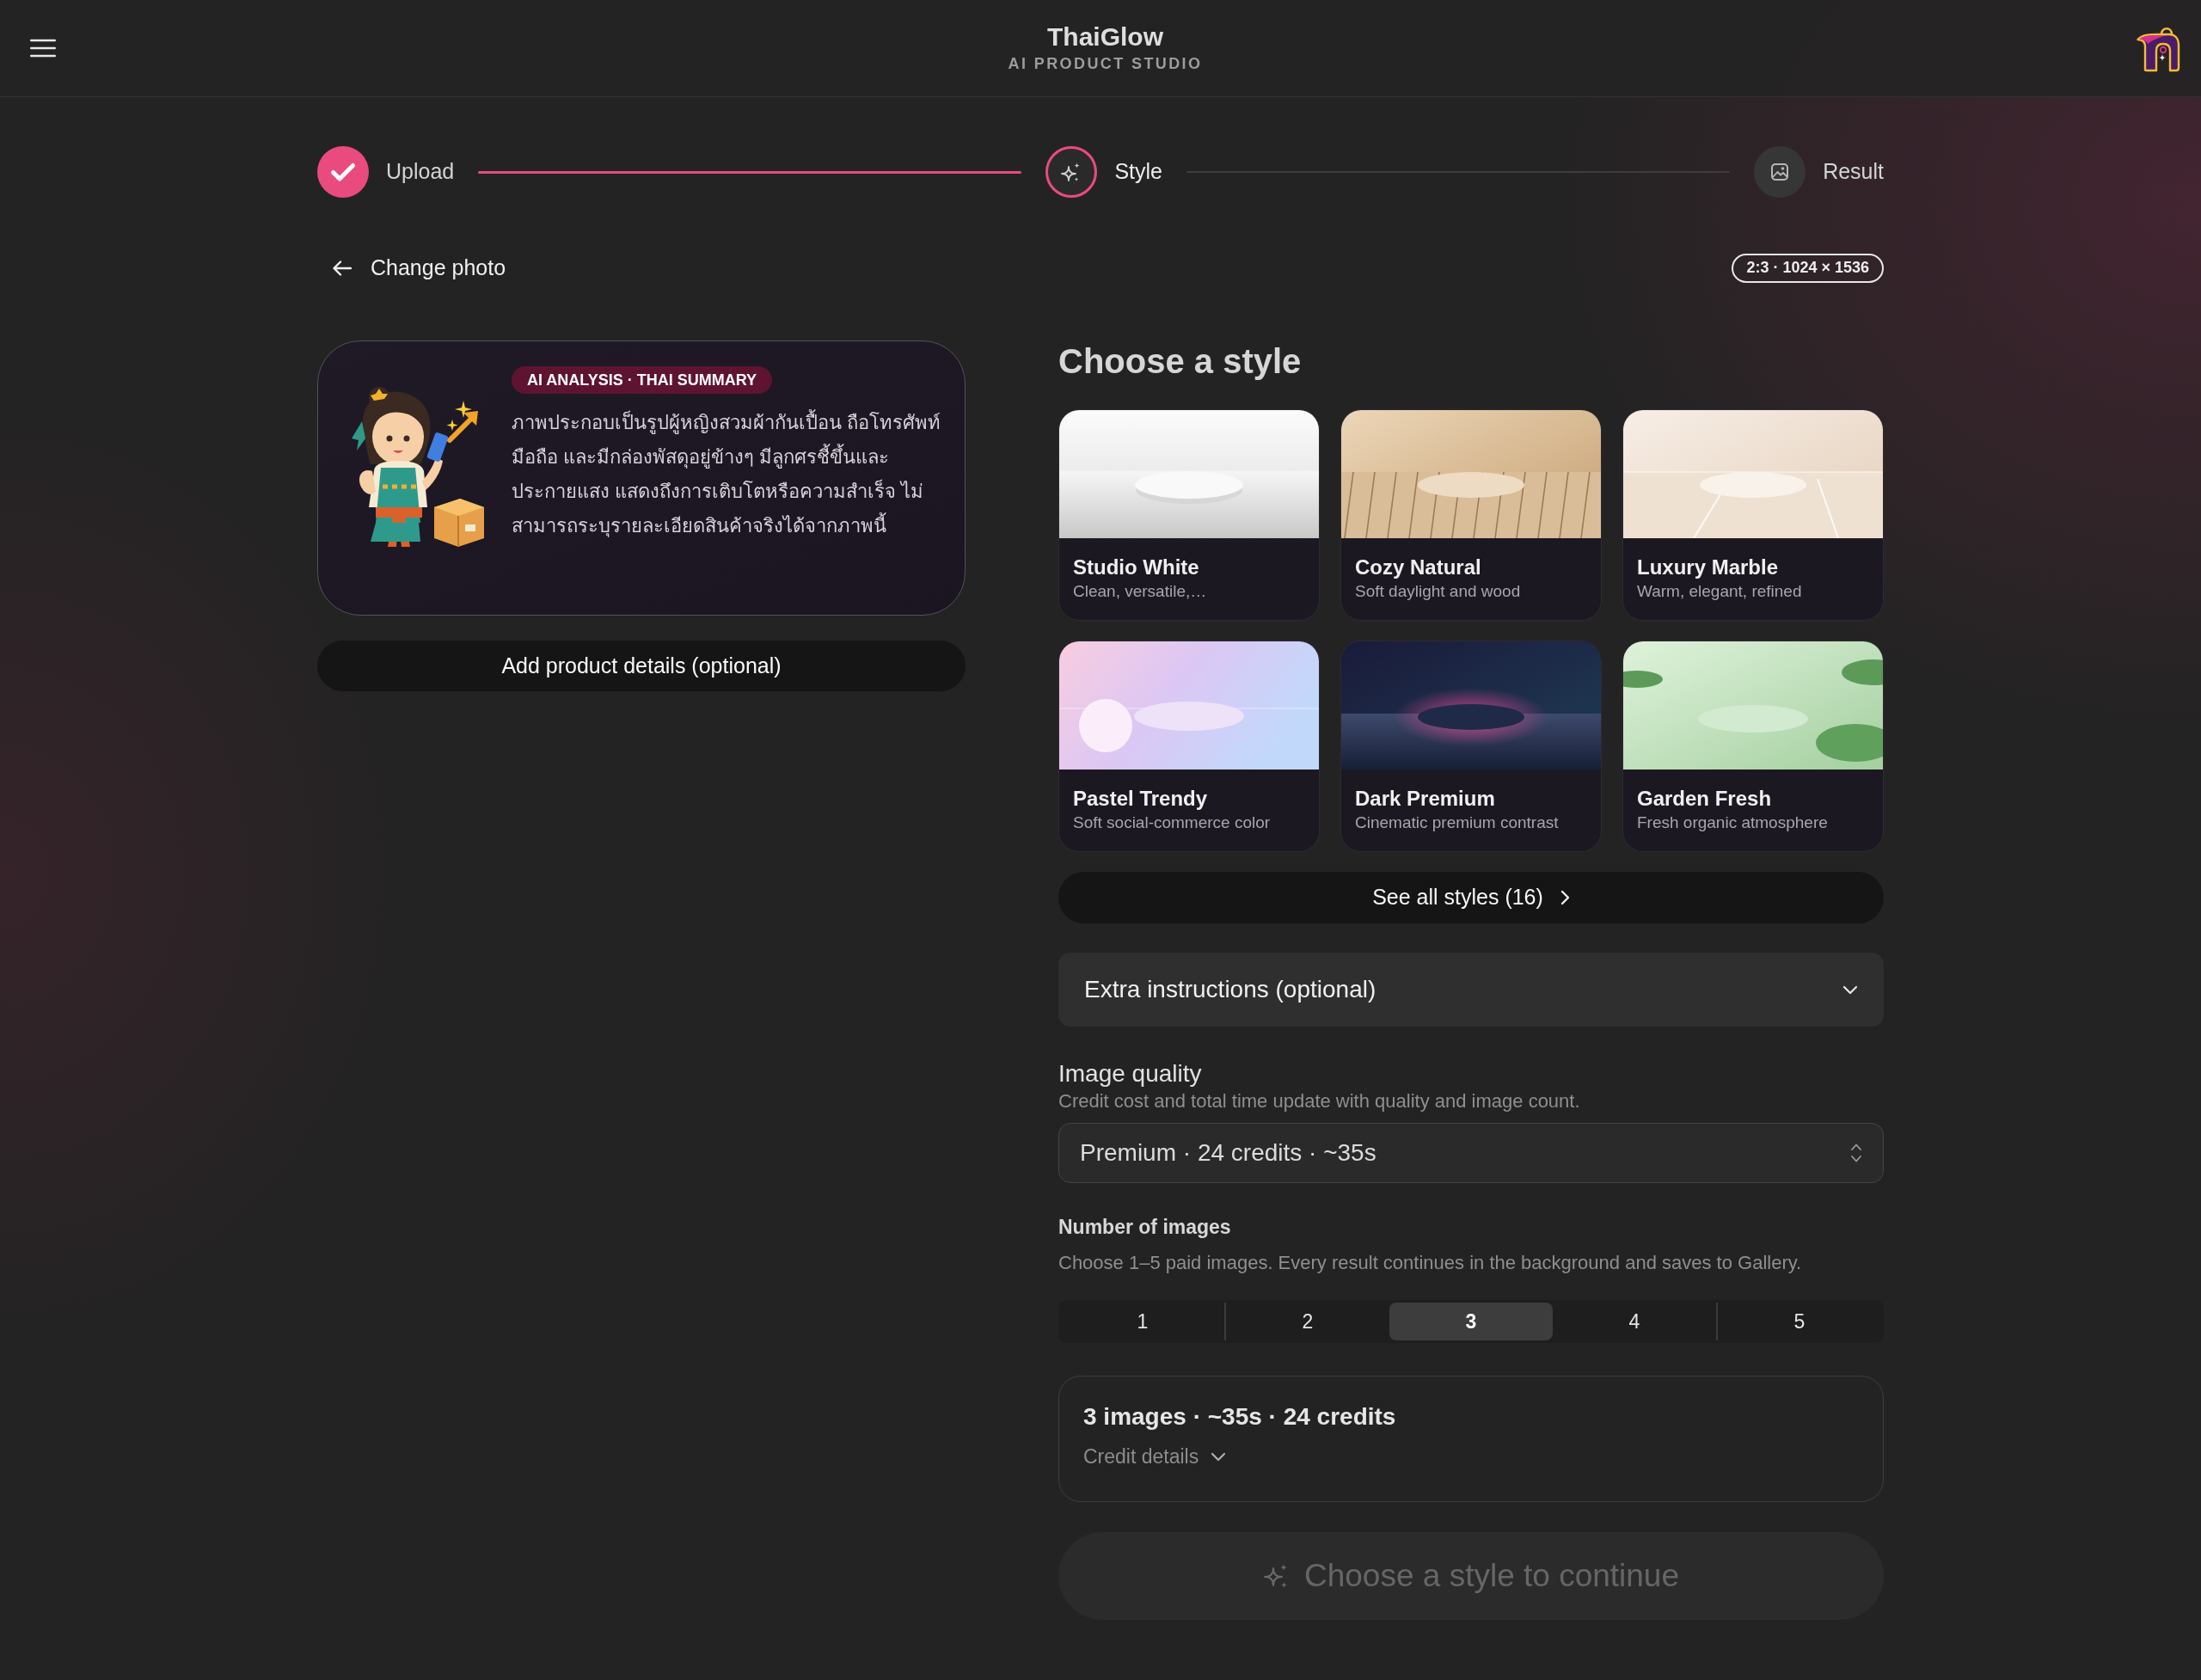 The height and width of the screenshot is (1680, 2201). What do you see at coordinates (1438, 592) in the screenshot?
I see `style-description: Soft daylight and wood` at bounding box center [1438, 592].